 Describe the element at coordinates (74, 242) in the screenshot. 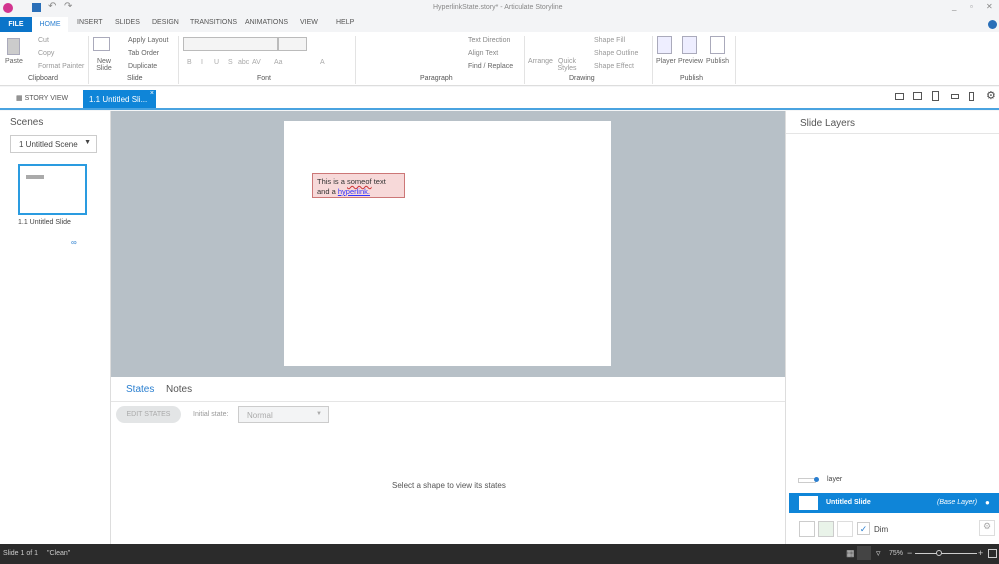

I see `link-icon: ∞` at that location.